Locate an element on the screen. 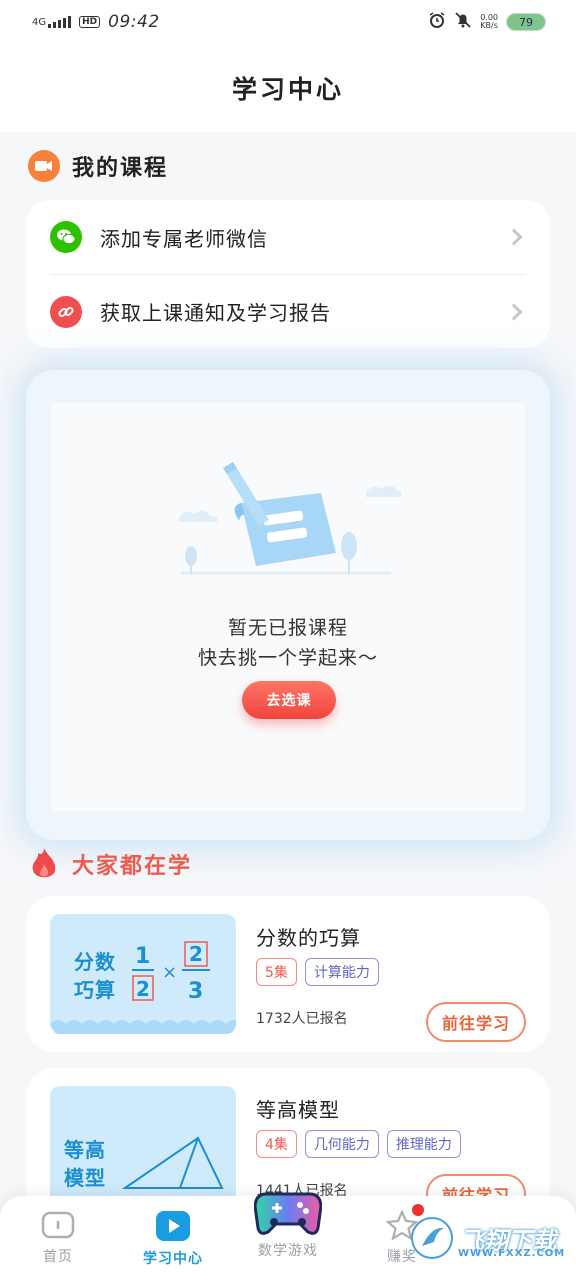 This screenshot has height=1280, width=576. page-title: 学习中心 is located at coordinates (287, 89).